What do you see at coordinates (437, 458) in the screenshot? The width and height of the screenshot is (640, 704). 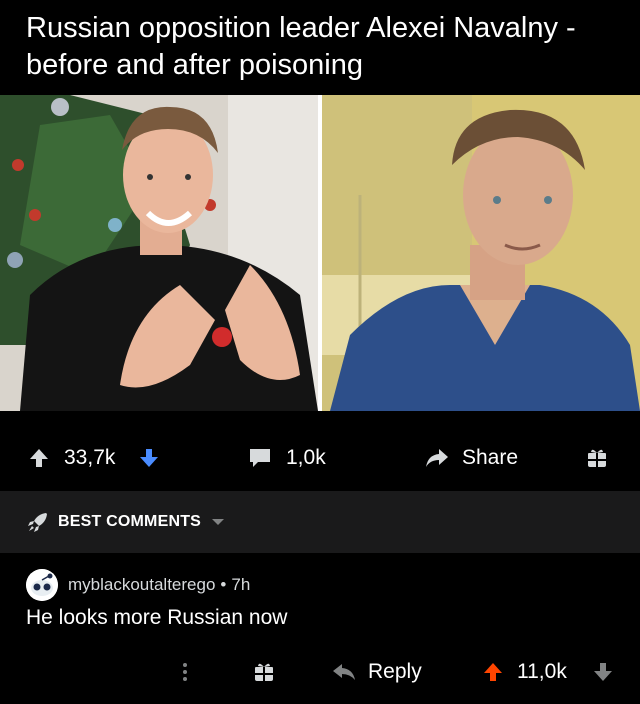 I see `share-arrow-icon` at bounding box center [437, 458].